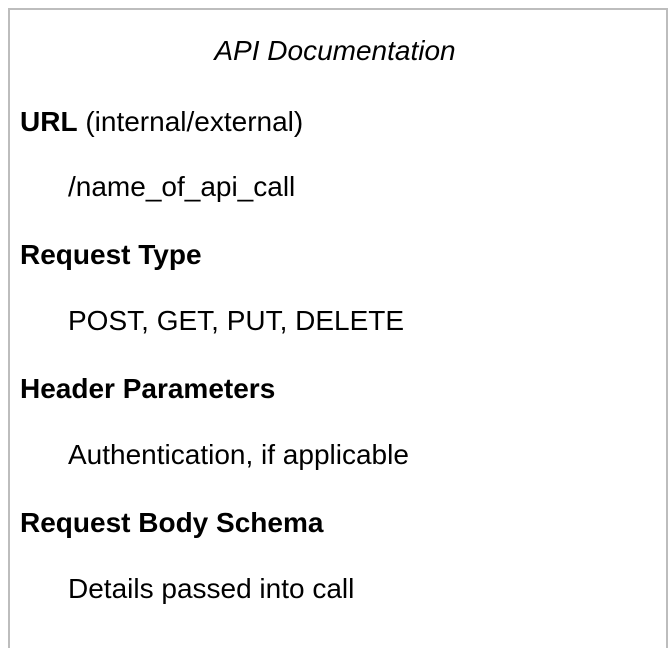 The height and width of the screenshot is (648, 670). I want to click on url-note: (internal/external), so click(190, 121).